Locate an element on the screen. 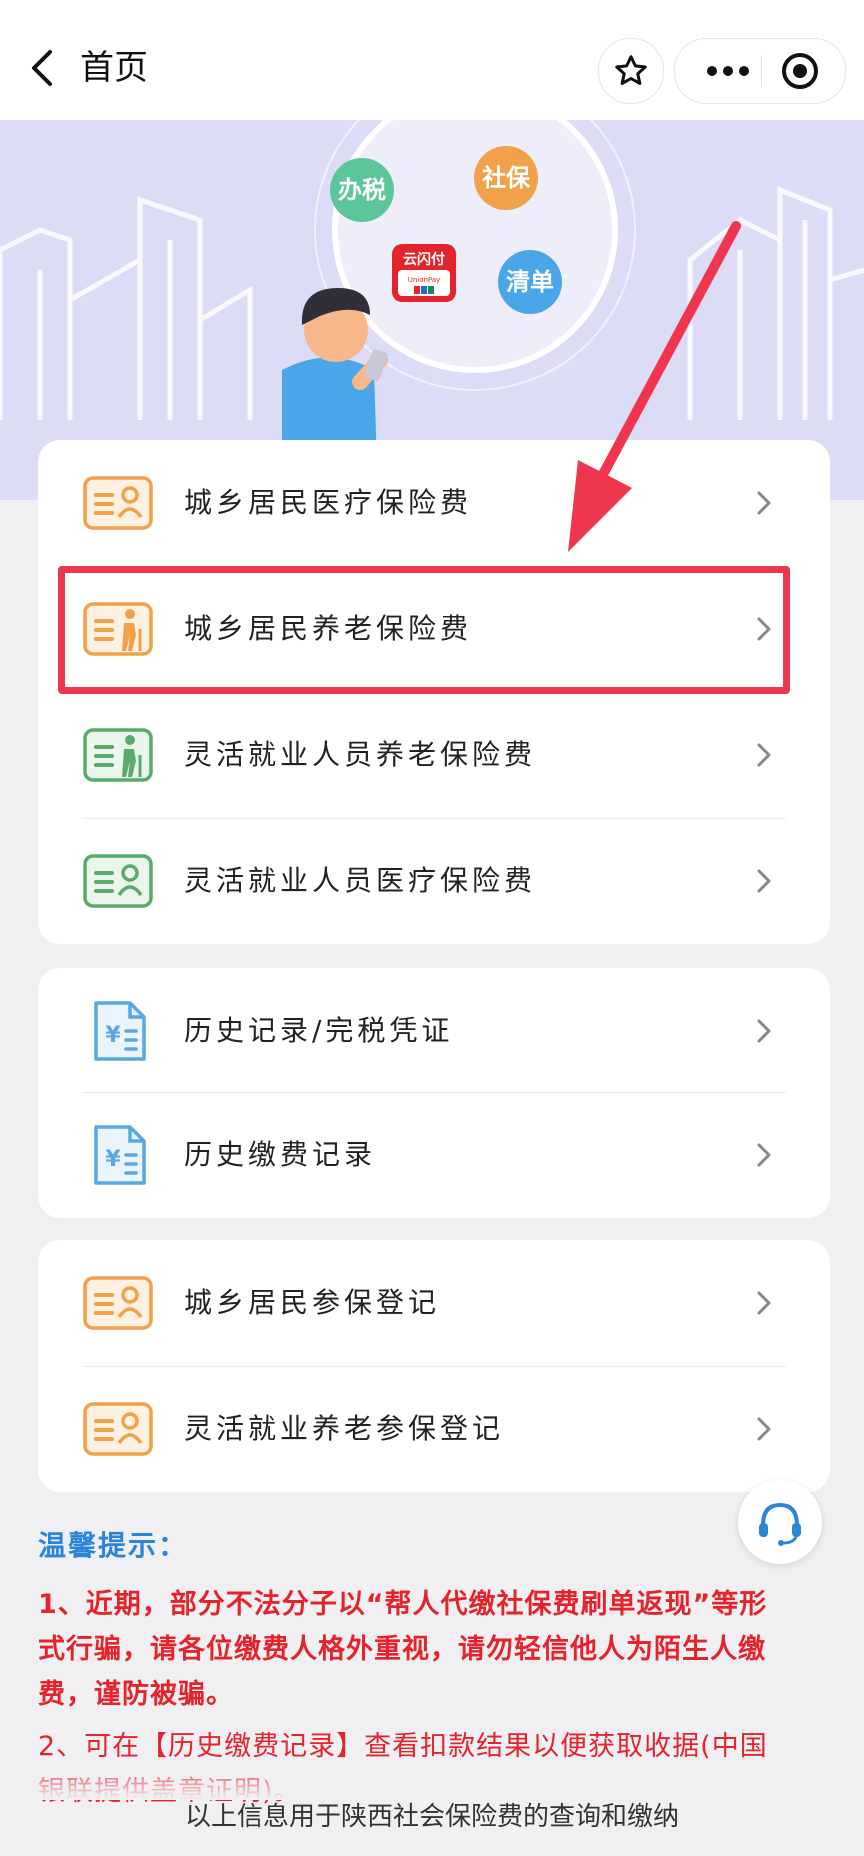 This screenshot has height=1856, width=864. annotation-arrow-icon is located at coordinates (654, 386).